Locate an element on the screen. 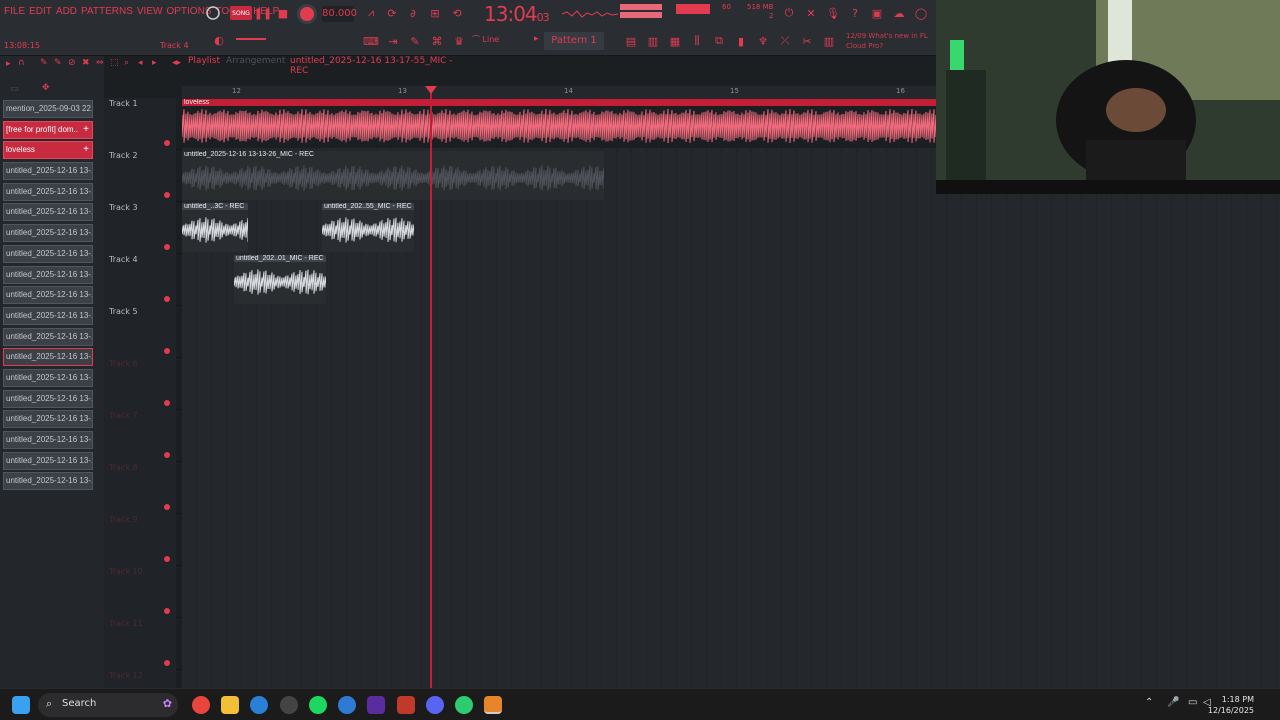  fl-studio-taskbar-icon is located at coordinates (493, 705).